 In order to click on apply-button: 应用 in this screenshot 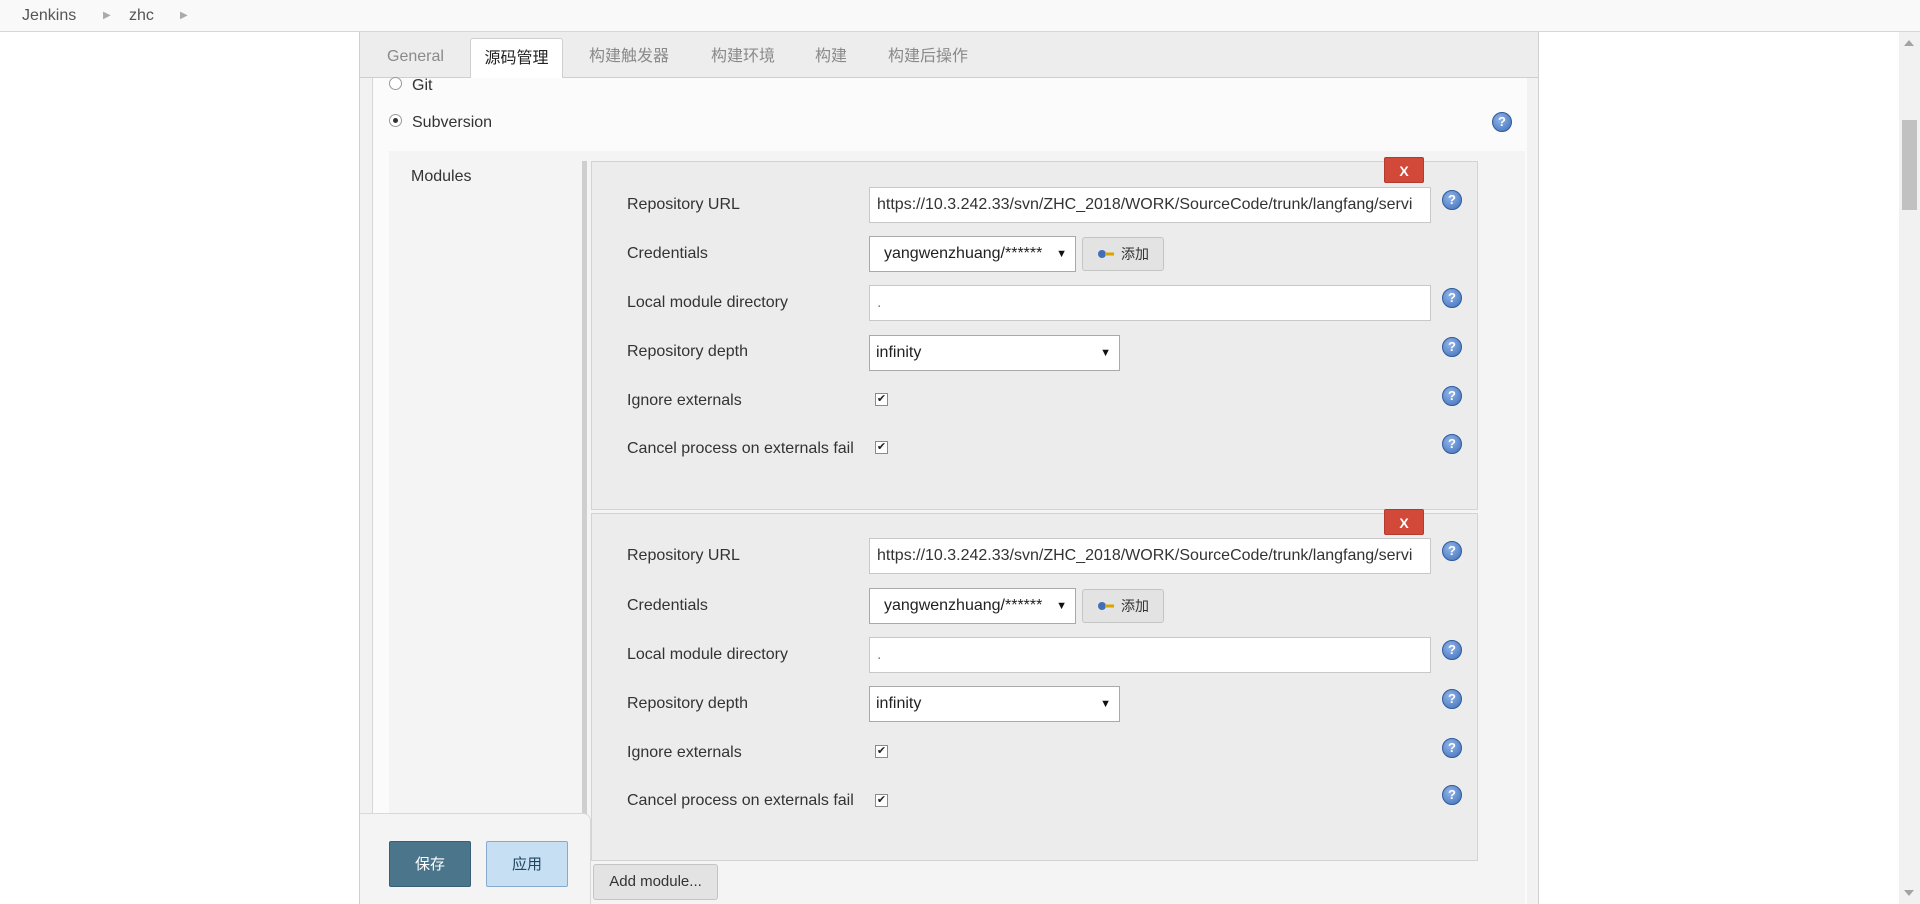, I will do `click(527, 864)`.